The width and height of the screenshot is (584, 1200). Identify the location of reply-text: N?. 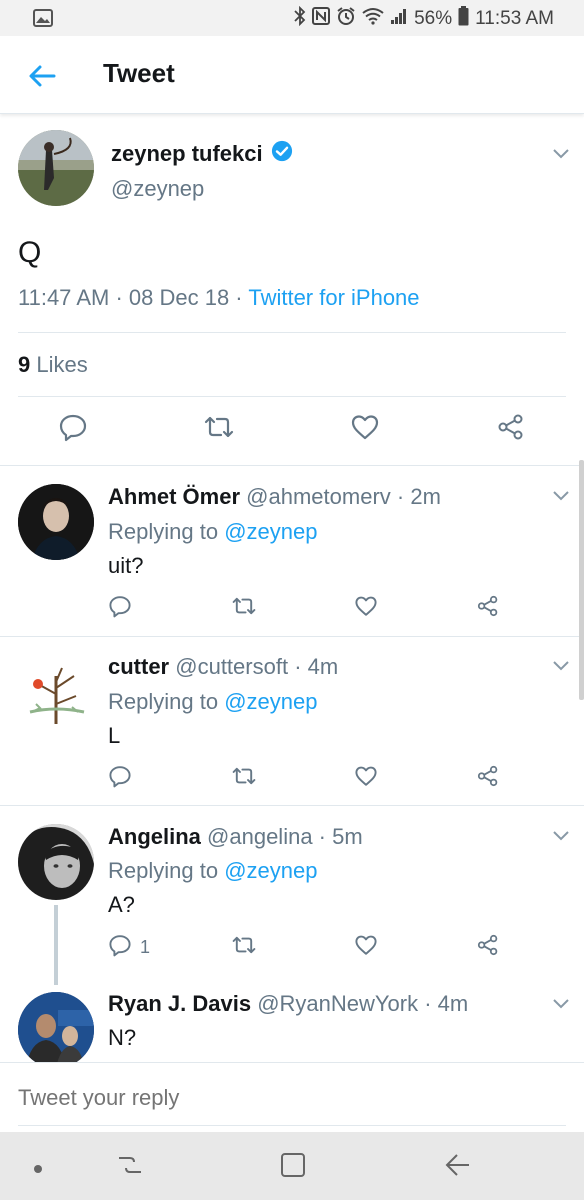
(122, 1037).